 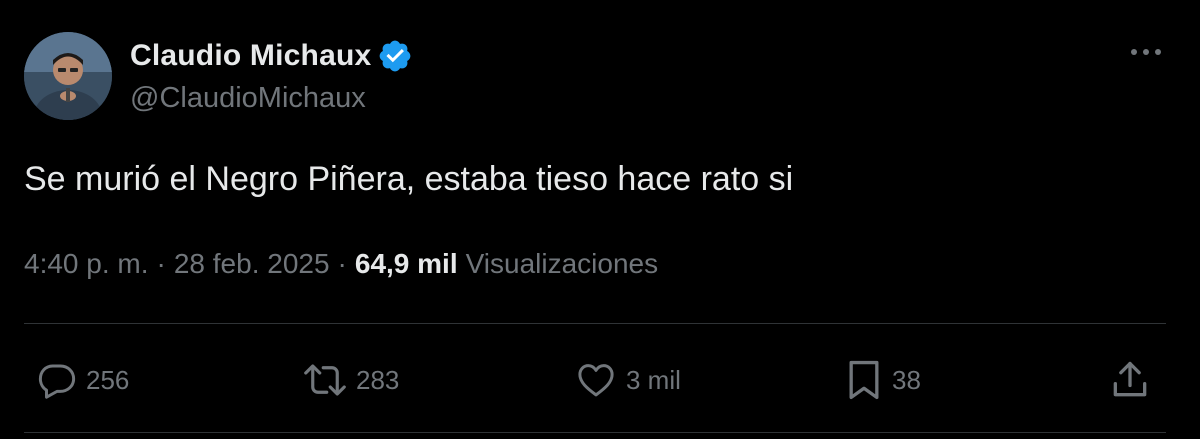 What do you see at coordinates (596, 380) in the screenshot?
I see `heart-icon` at bounding box center [596, 380].